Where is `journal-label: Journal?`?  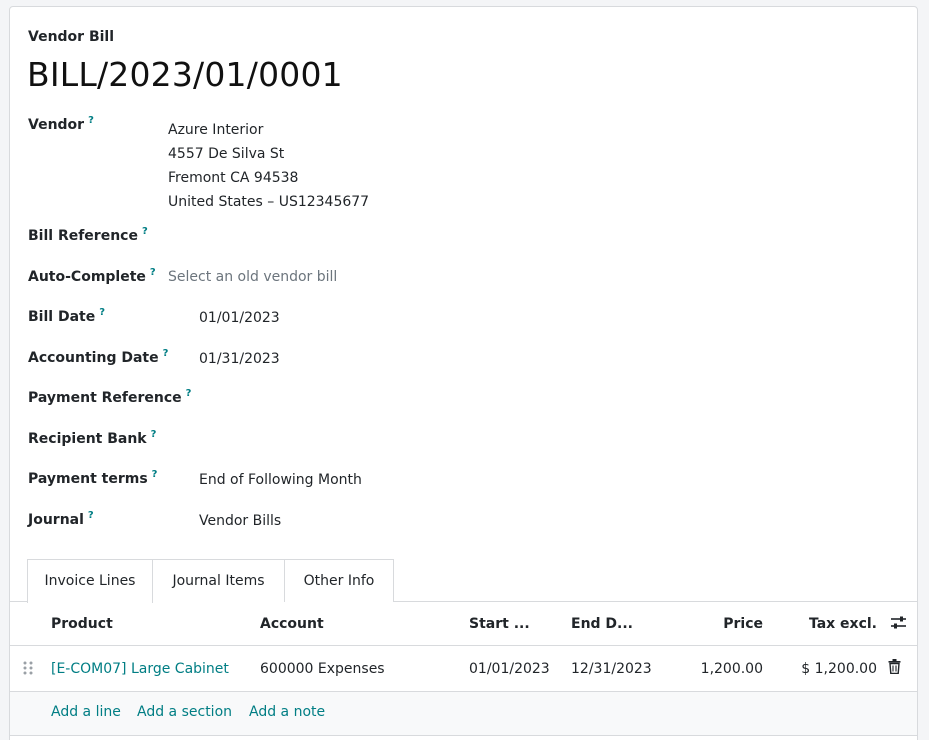
journal-label: Journal? is located at coordinates (61, 519).